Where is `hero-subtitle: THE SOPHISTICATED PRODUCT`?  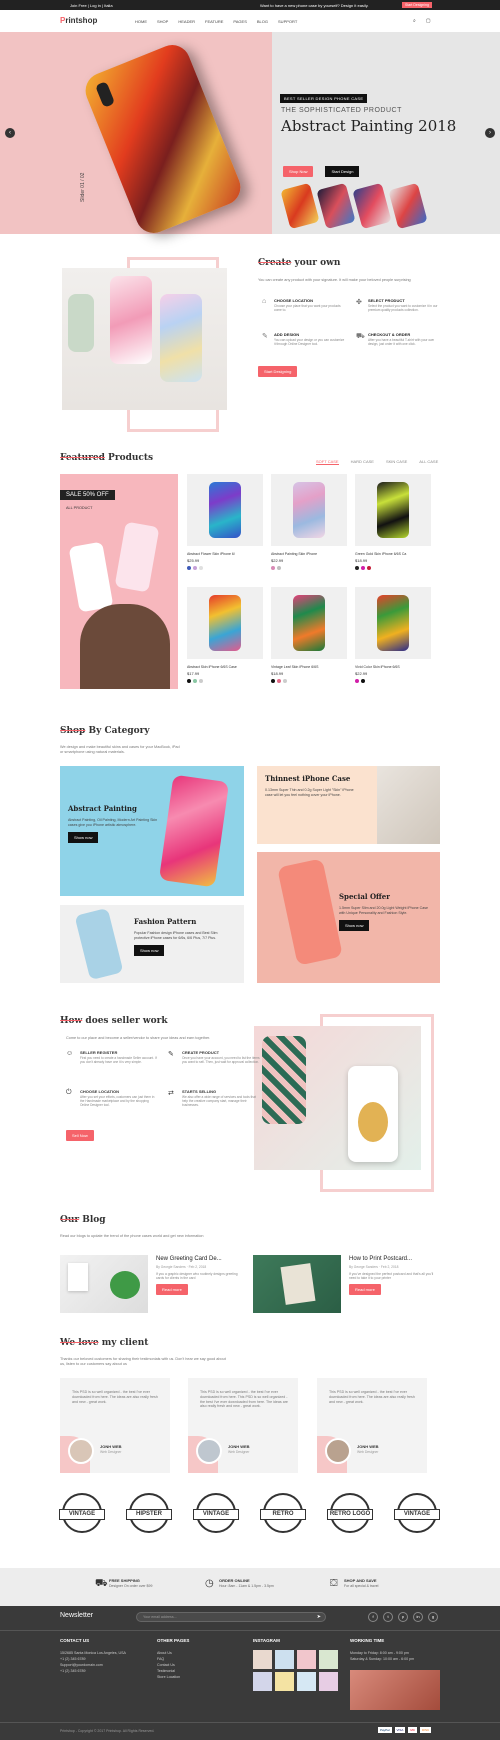 hero-subtitle: THE SOPHISTICATED PRODUCT is located at coordinates (341, 110).